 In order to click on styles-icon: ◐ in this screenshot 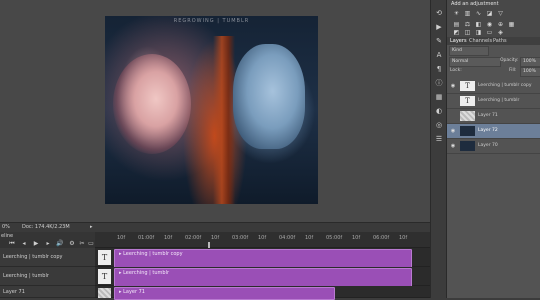, I will do `click(439, 111)`.